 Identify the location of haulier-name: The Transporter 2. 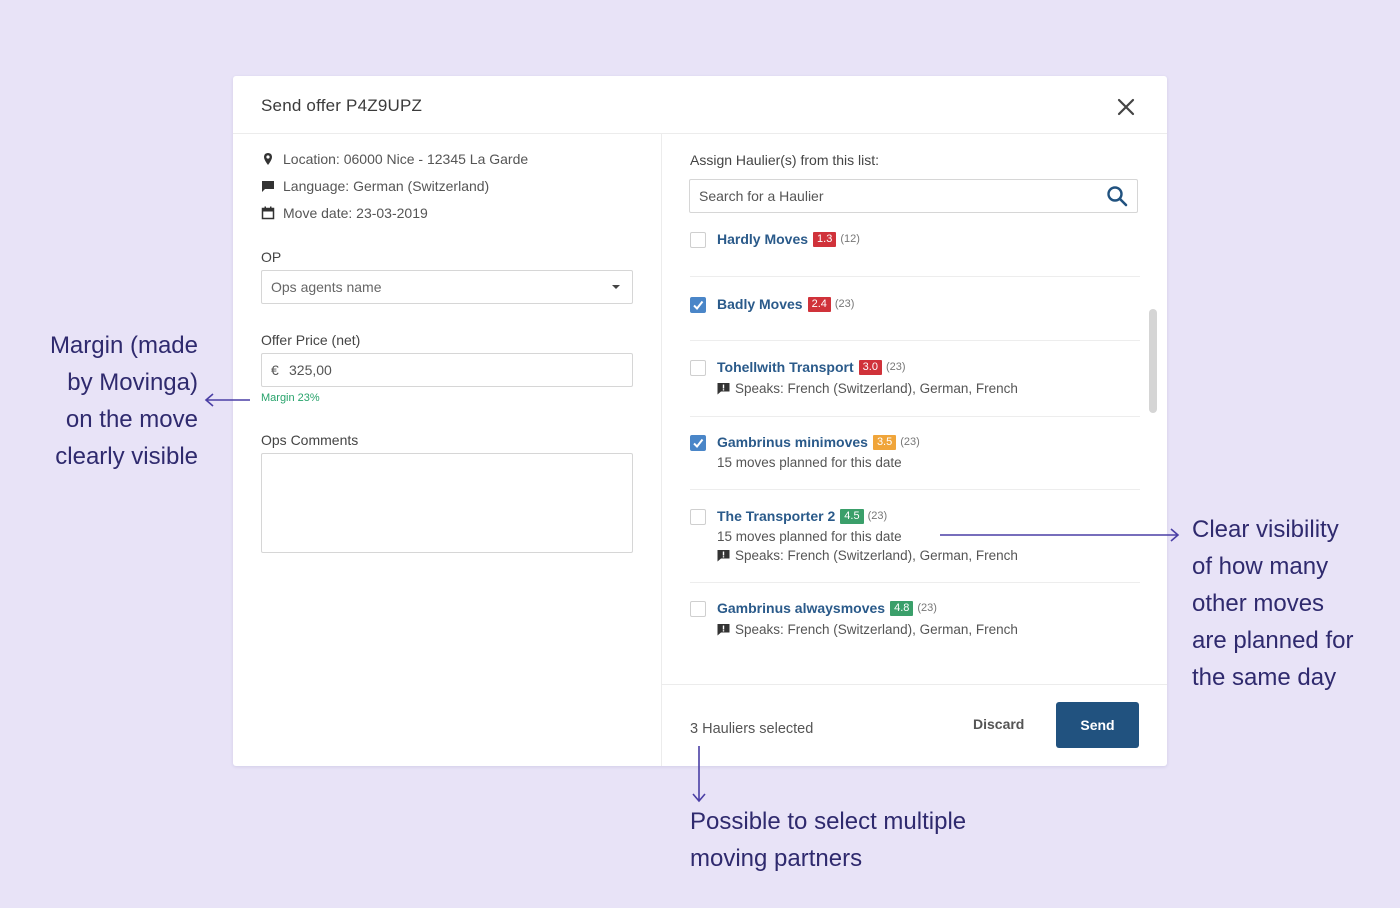
(776, 516).